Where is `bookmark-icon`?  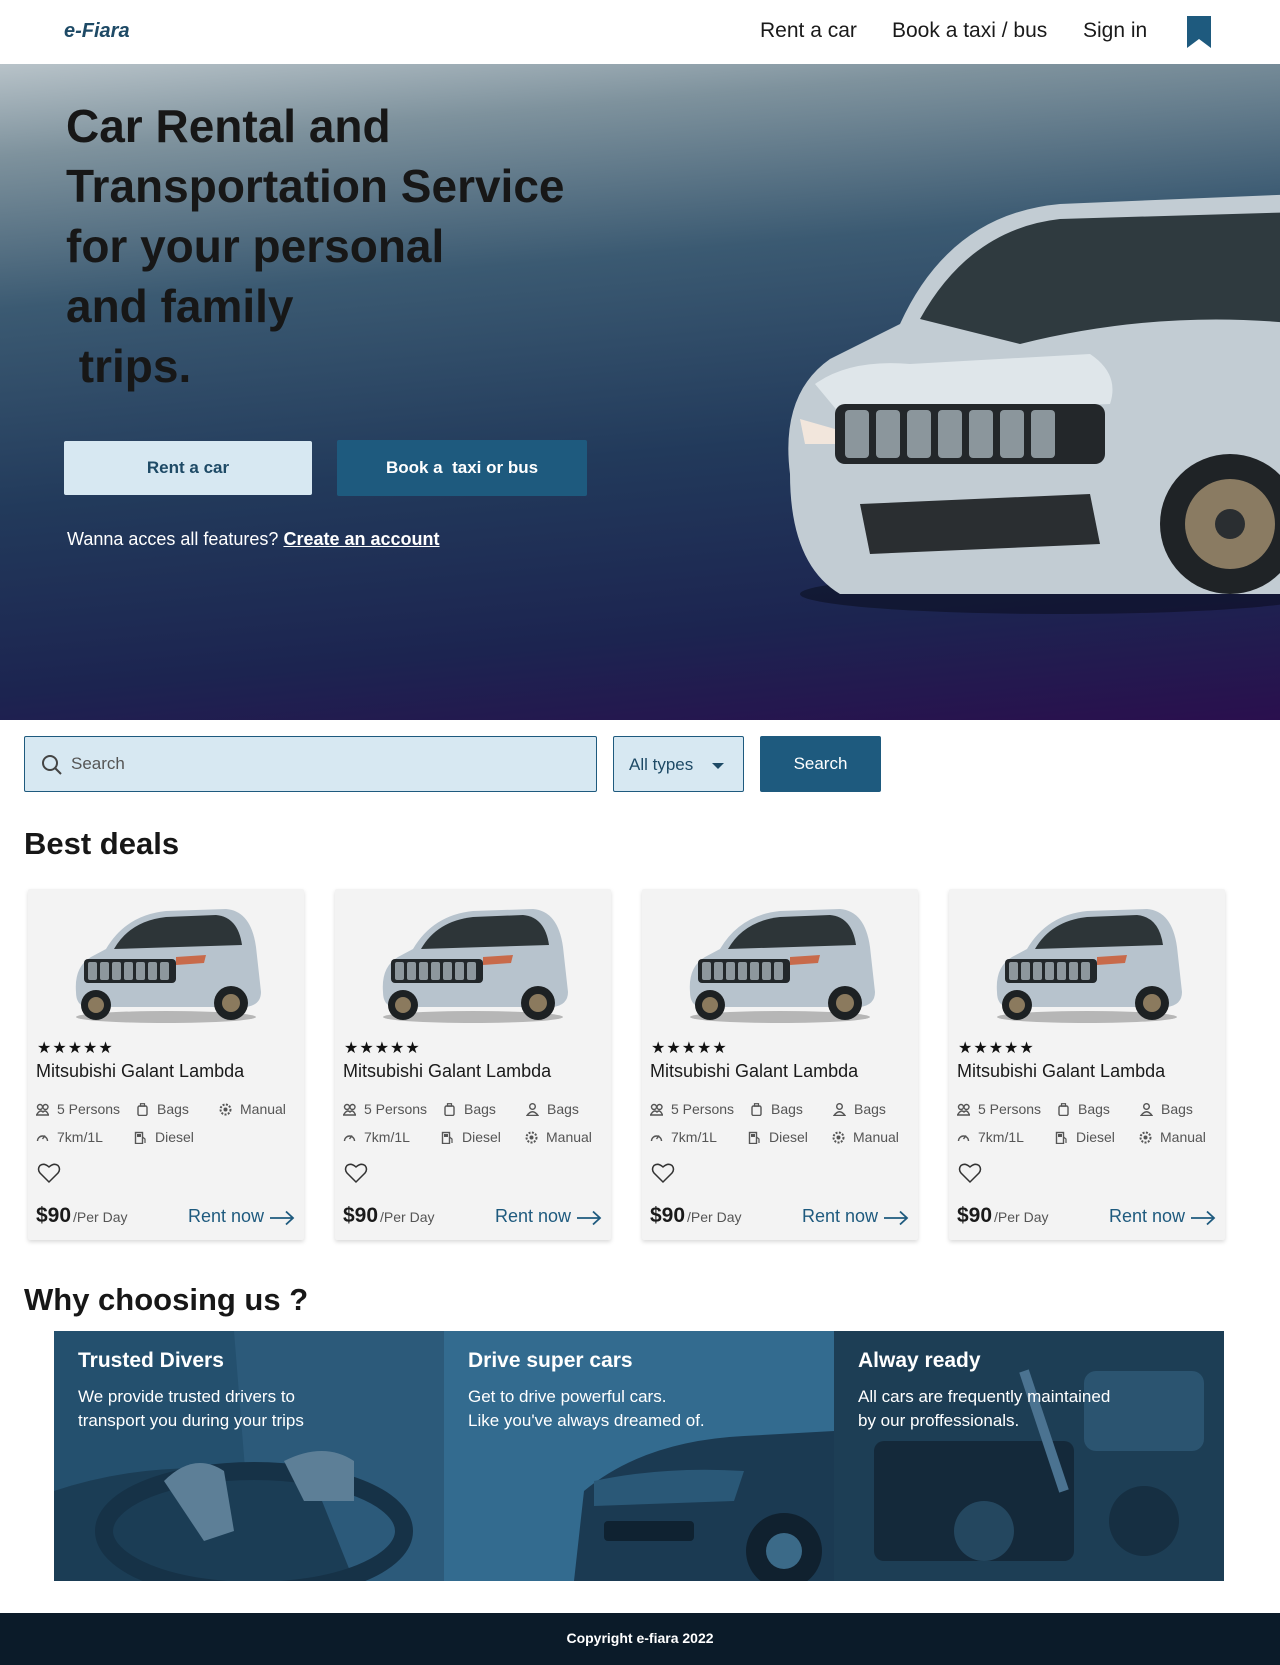 bookmark-icon is located at coordinates (1199, 32).